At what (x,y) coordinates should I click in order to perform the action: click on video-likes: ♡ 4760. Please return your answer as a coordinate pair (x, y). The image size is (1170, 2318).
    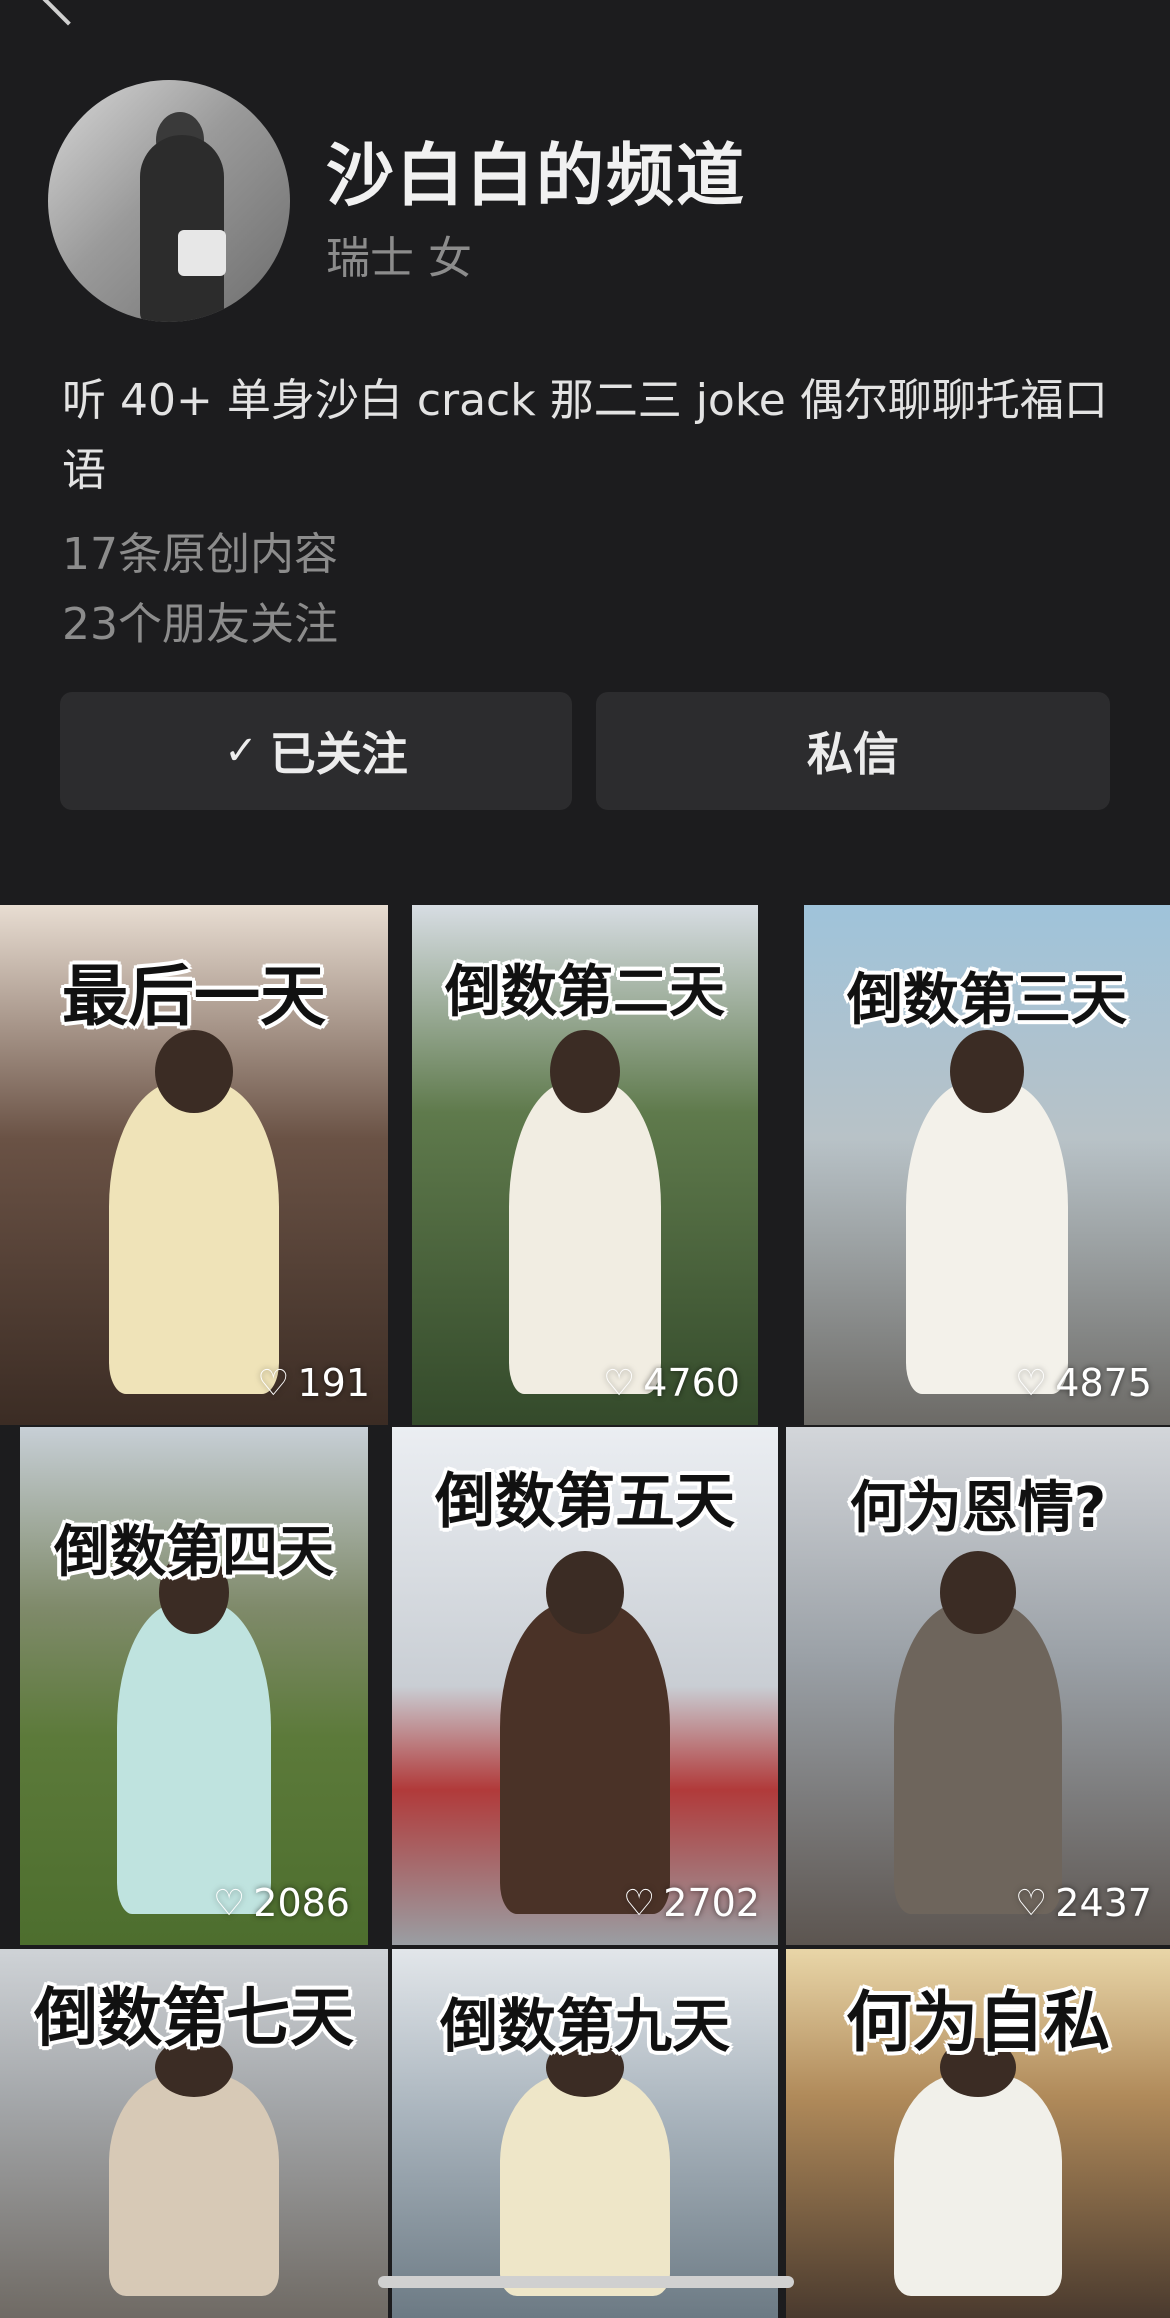
    Looking at the image, I should click on (671, 1383).